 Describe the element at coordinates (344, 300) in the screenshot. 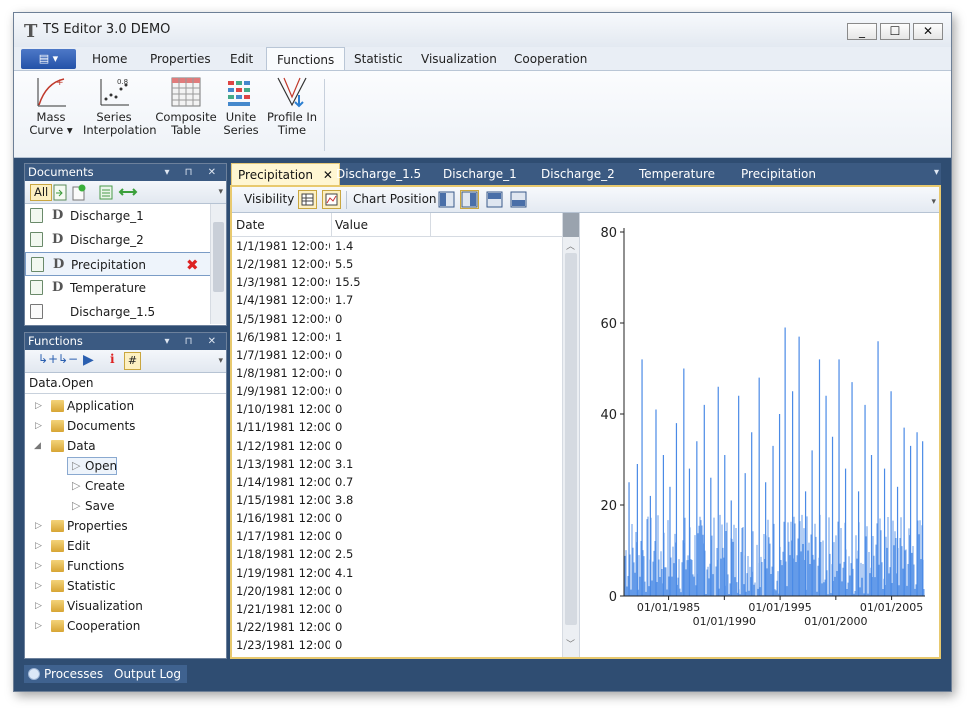

I see `value-cell: 1.7` at that location.